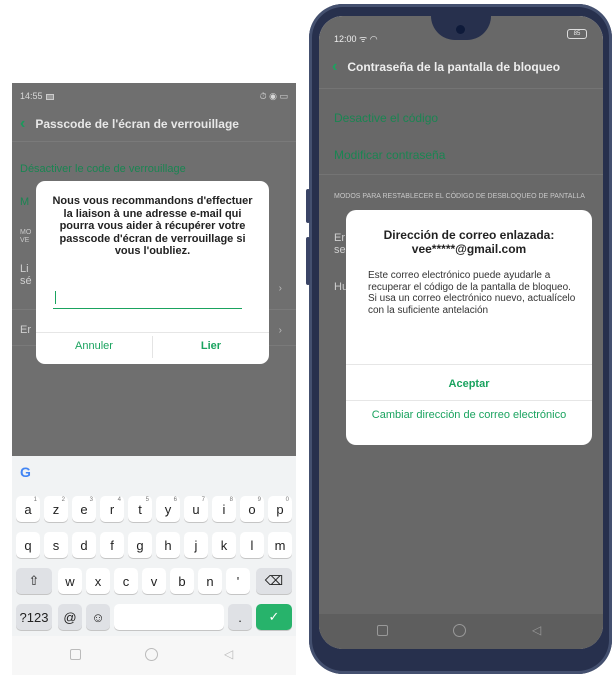  What do you see at coordinates (56, 545) in the screenshot?
I see `key-s: s` at bounding box center [56, 545].